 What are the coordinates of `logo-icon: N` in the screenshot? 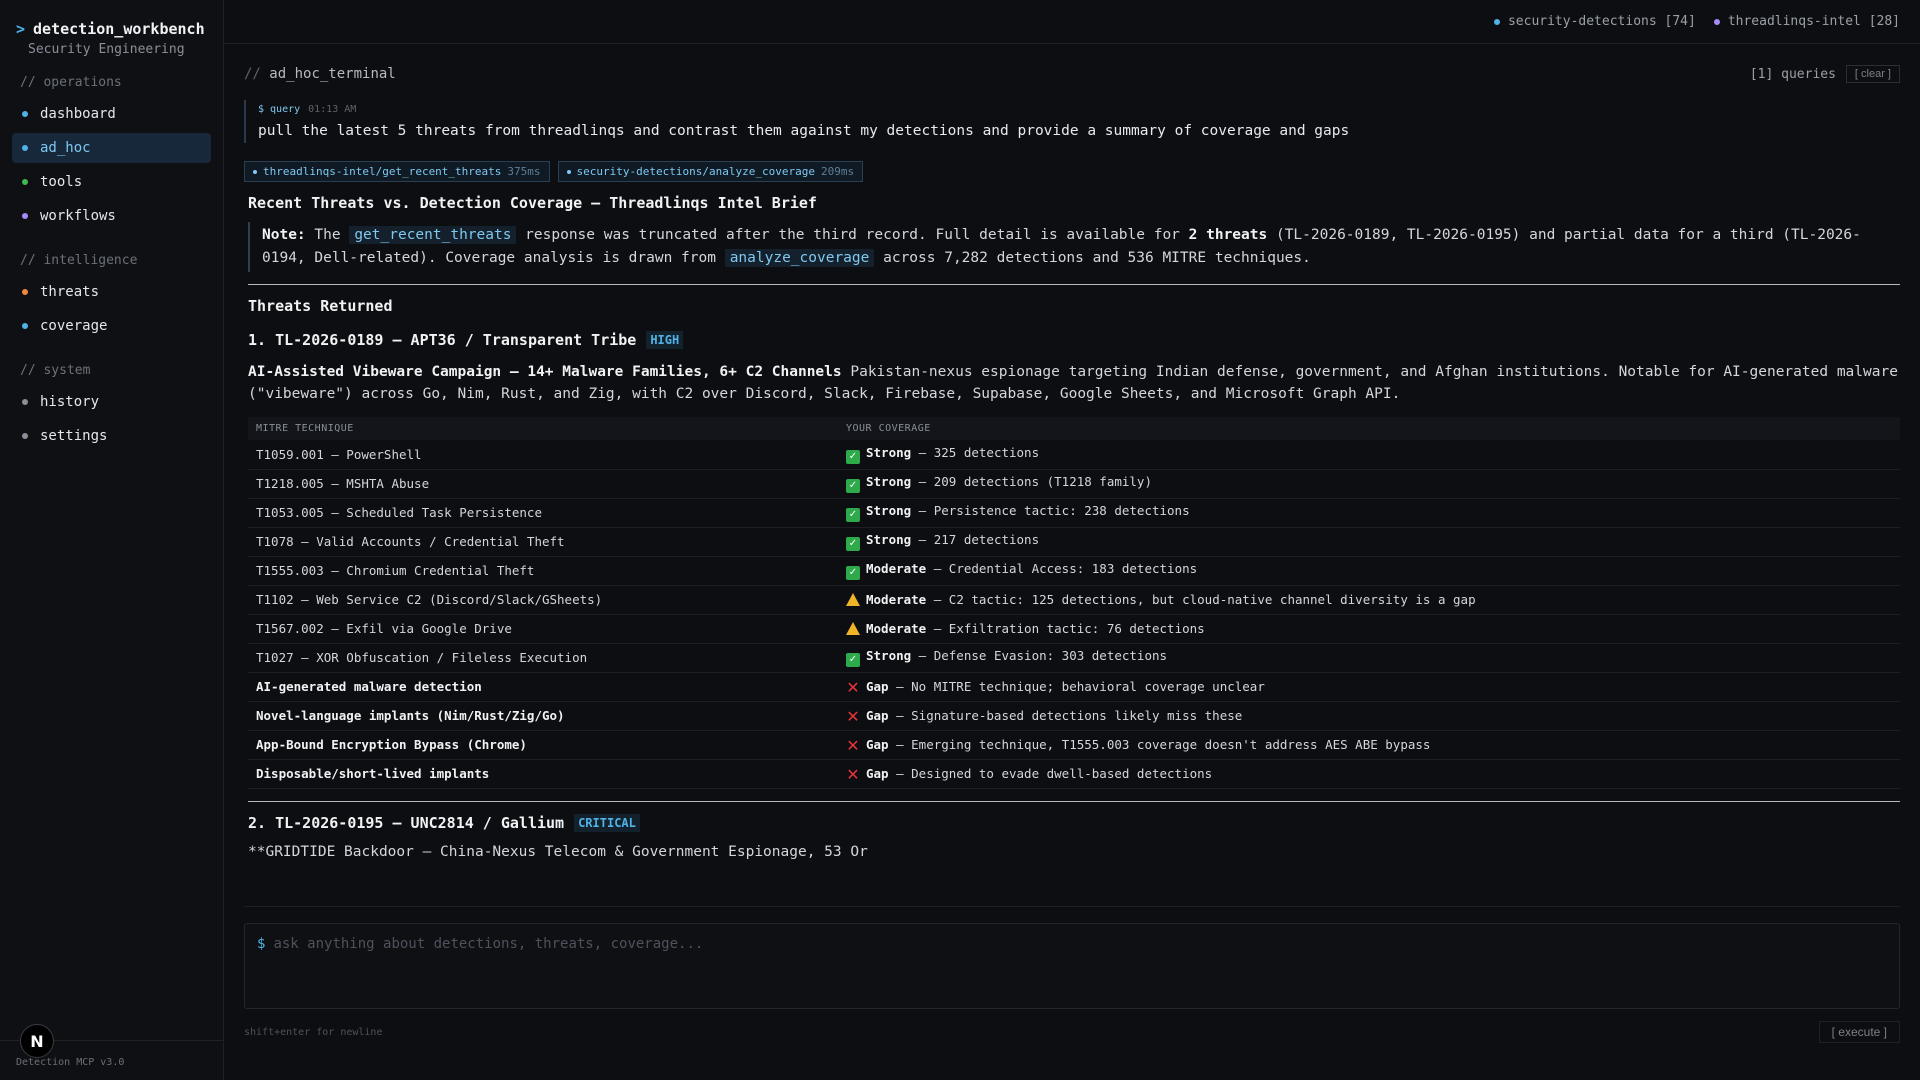 It's located at (37, 1041).